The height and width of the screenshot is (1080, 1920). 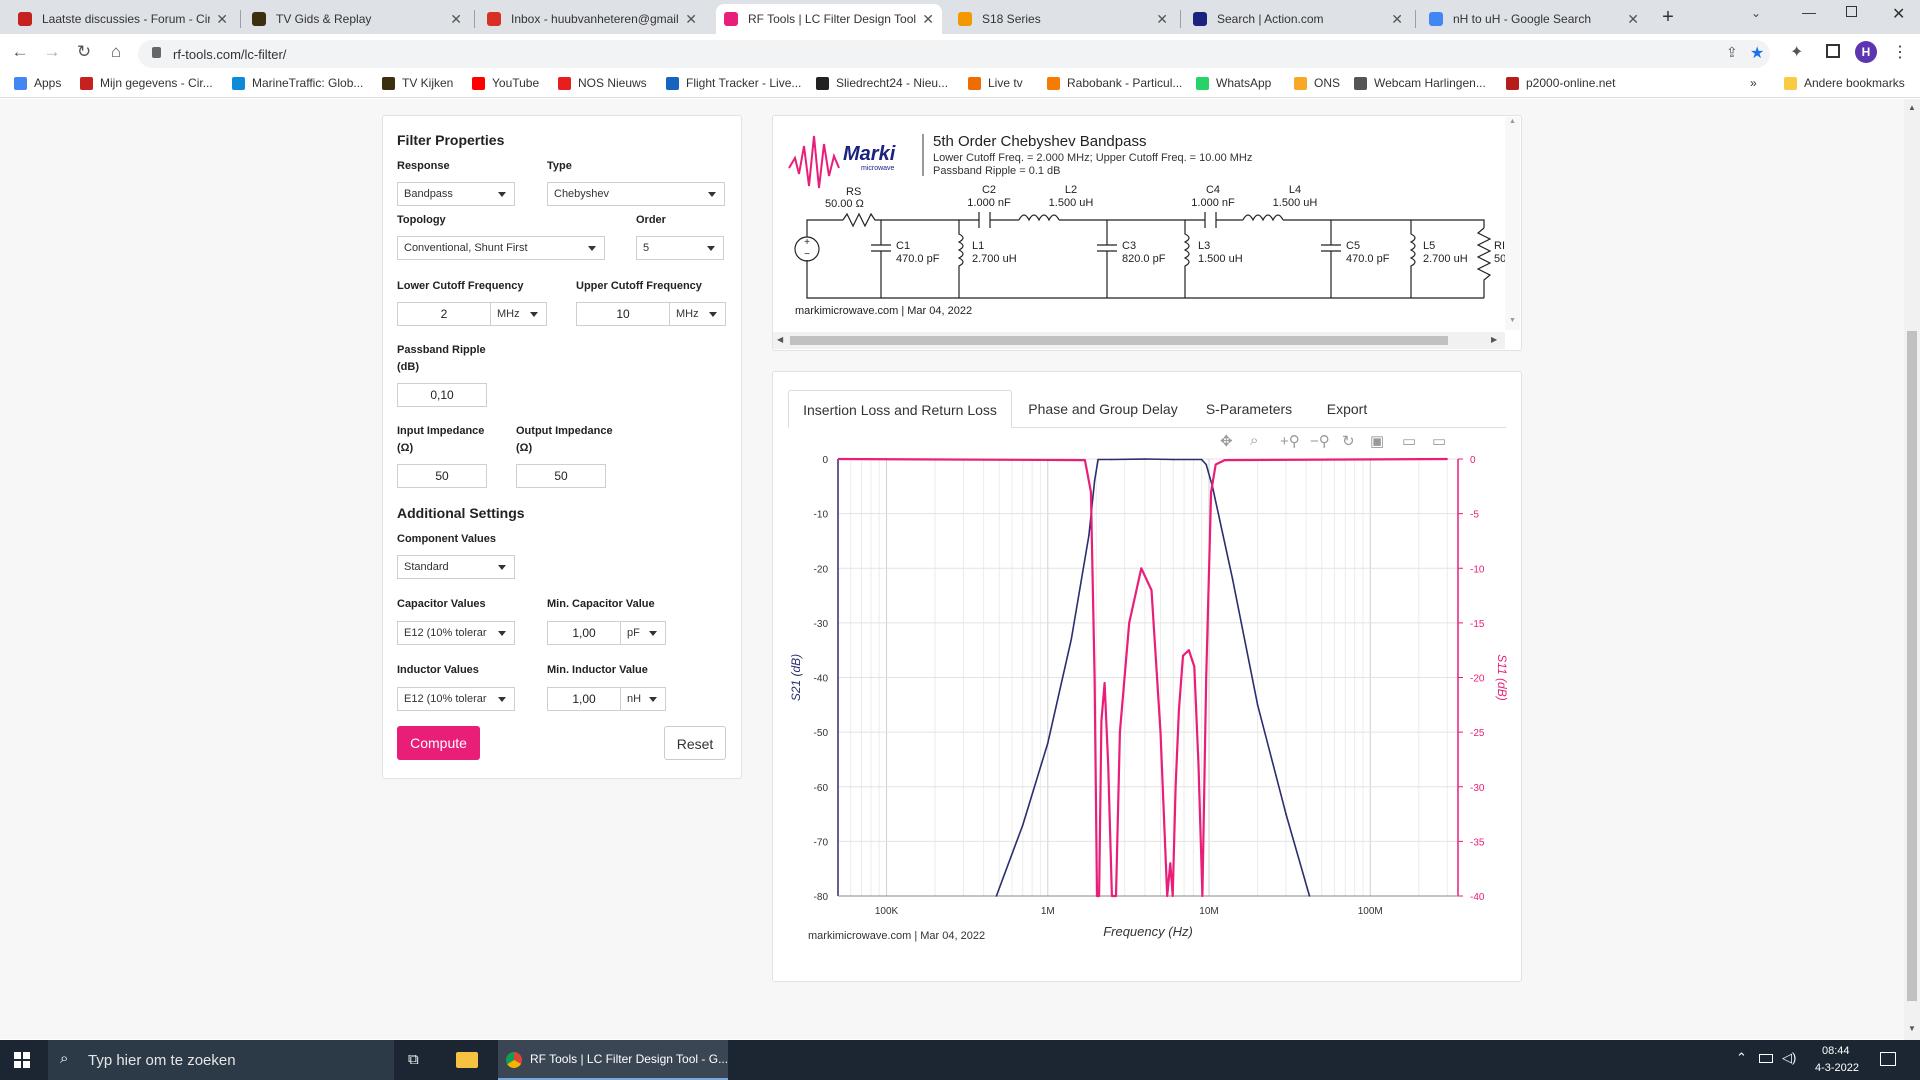 I want to click on close-window-button: ✕, so click(x=1898, y=14).